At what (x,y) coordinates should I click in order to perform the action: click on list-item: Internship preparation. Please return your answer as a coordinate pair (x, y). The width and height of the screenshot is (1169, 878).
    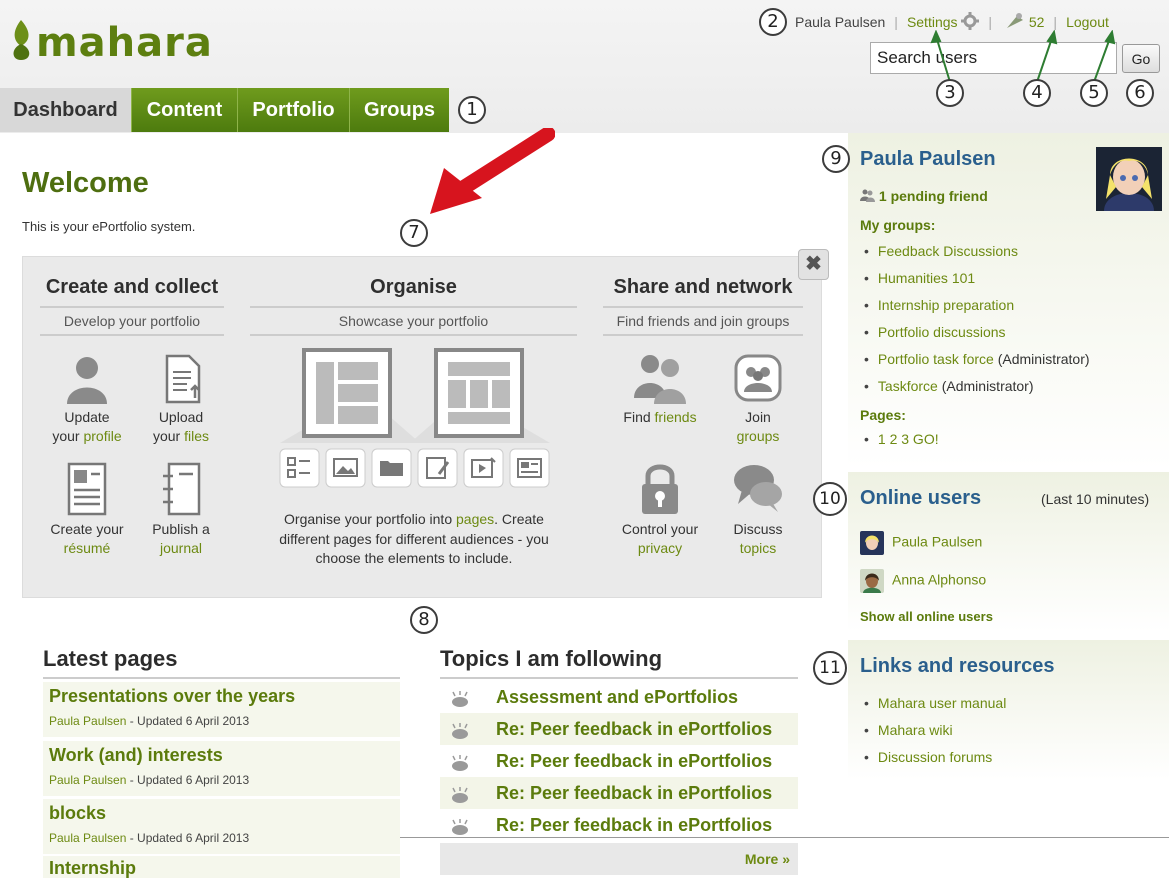
    Looking at the image, I should click on (1014, 305).